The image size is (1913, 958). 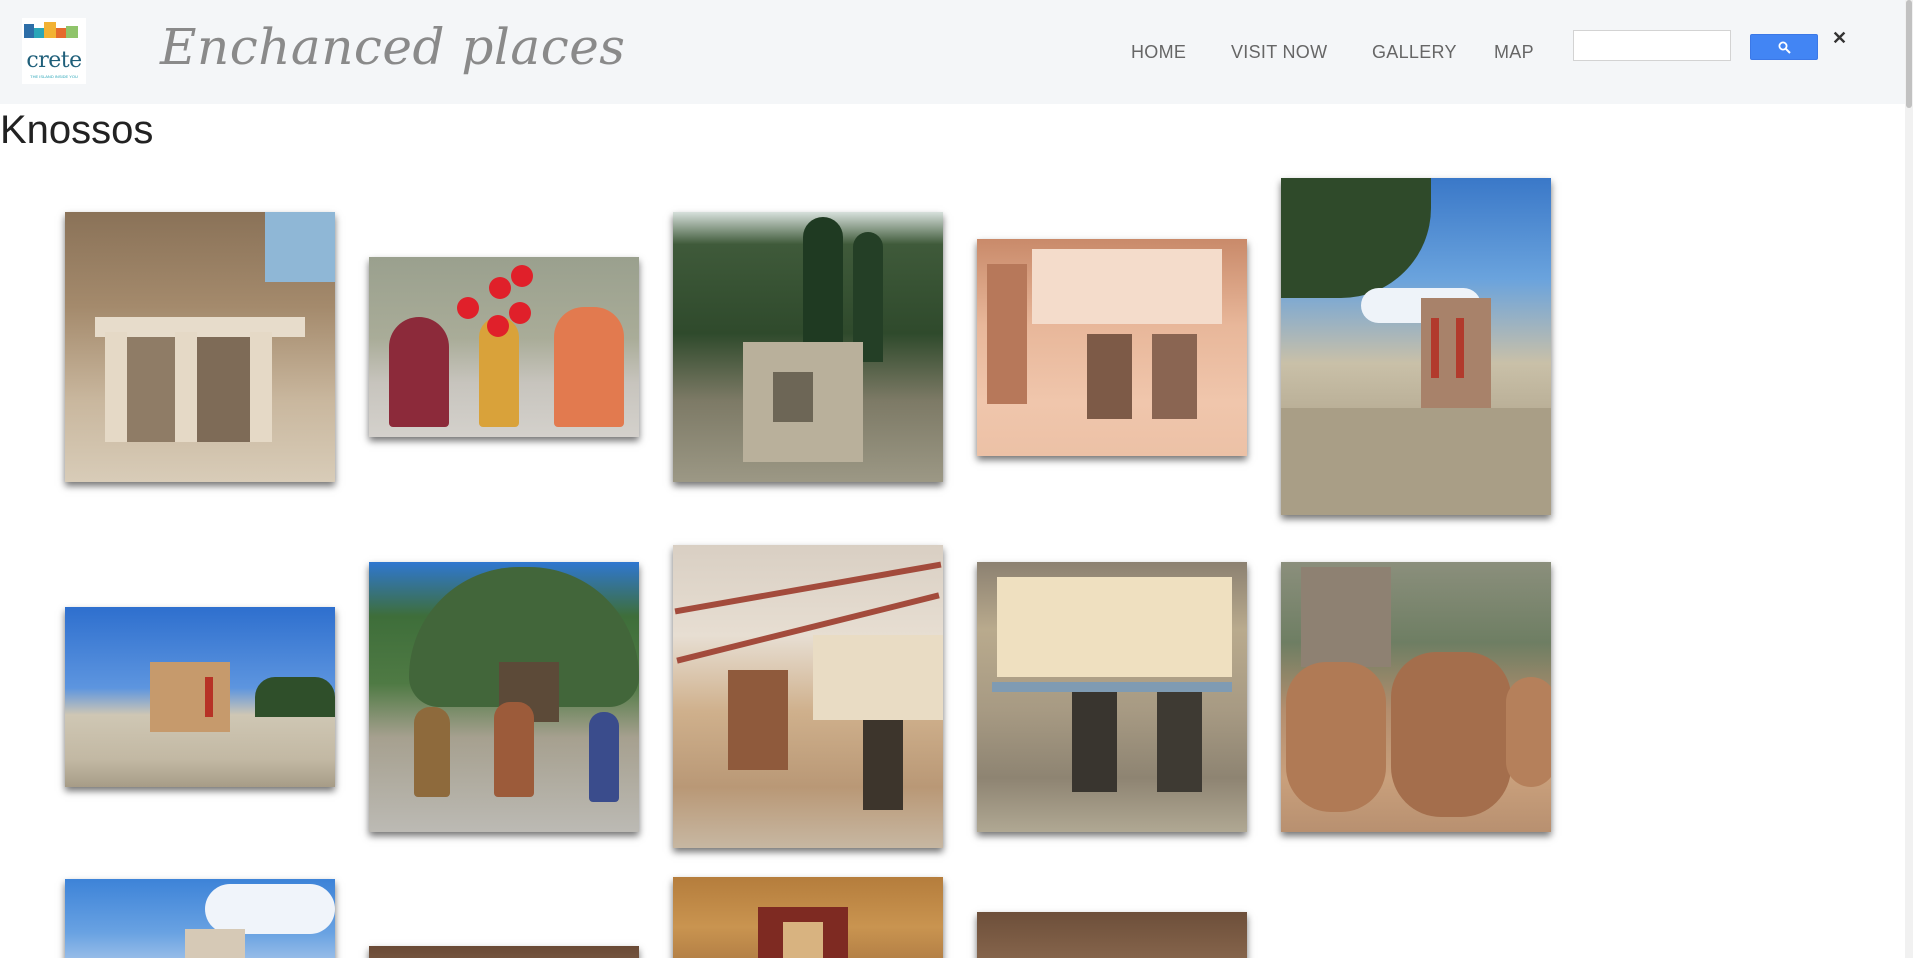 I want to click on search-icon, so click(x=1784, y=47).